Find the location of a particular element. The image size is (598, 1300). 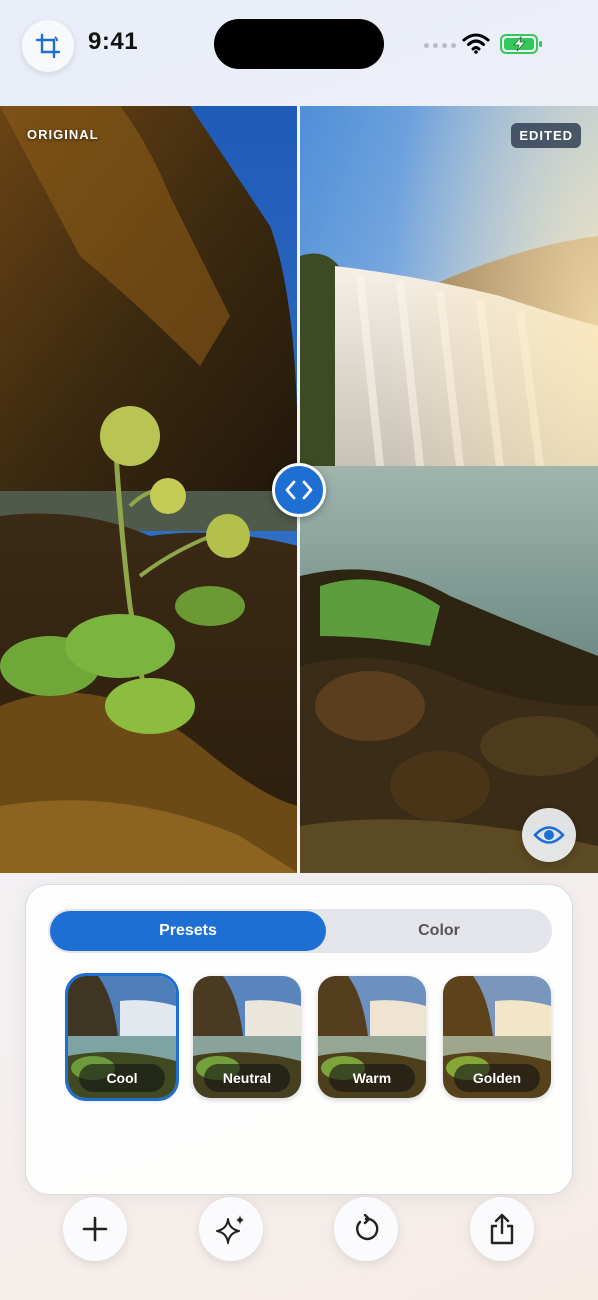

tab-presets: Presets is located at coordinates (188, 931).